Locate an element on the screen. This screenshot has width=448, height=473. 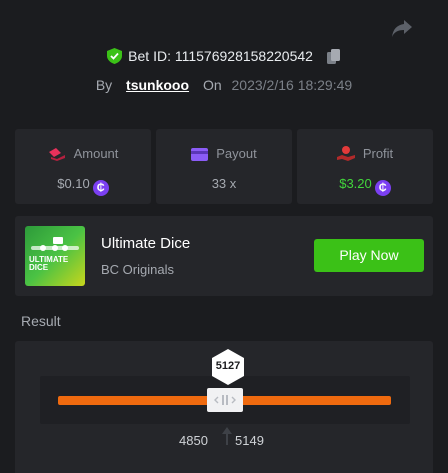
by-label: By is located at coordinates (104, 85).